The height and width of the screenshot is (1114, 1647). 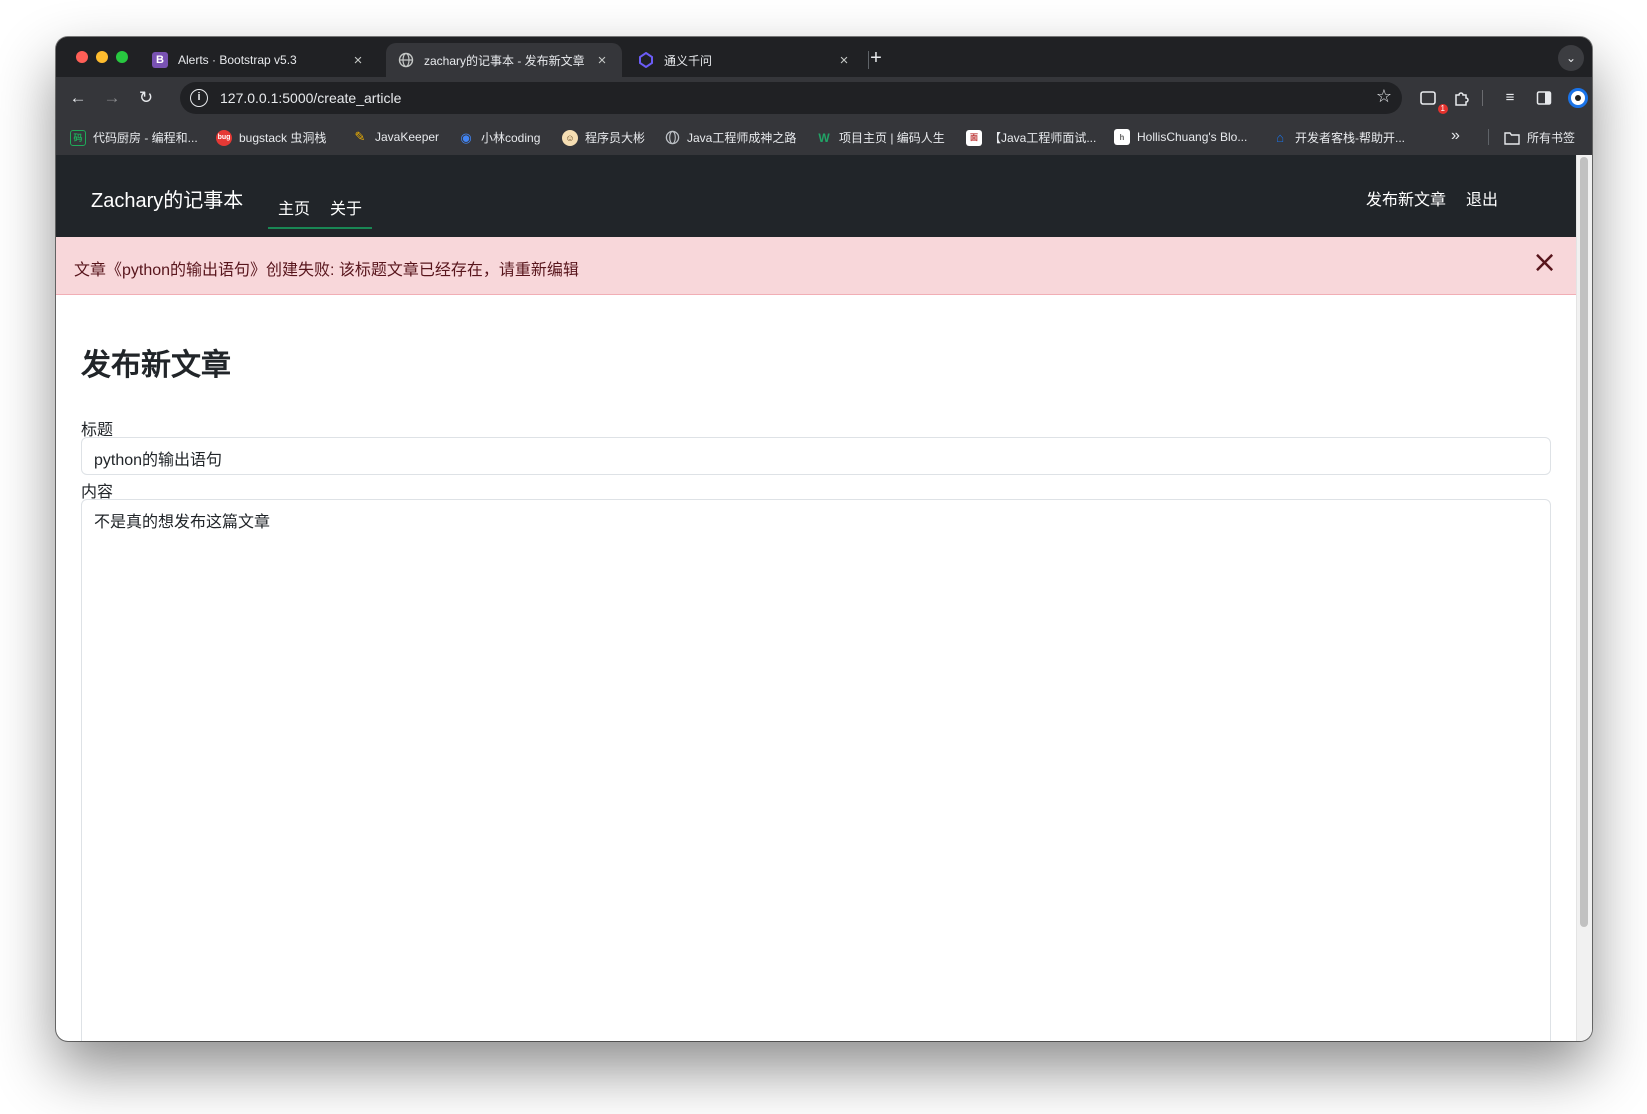 I want to click on all-bookmarks-folder: 所有书签, so click(x=1539, y=137).